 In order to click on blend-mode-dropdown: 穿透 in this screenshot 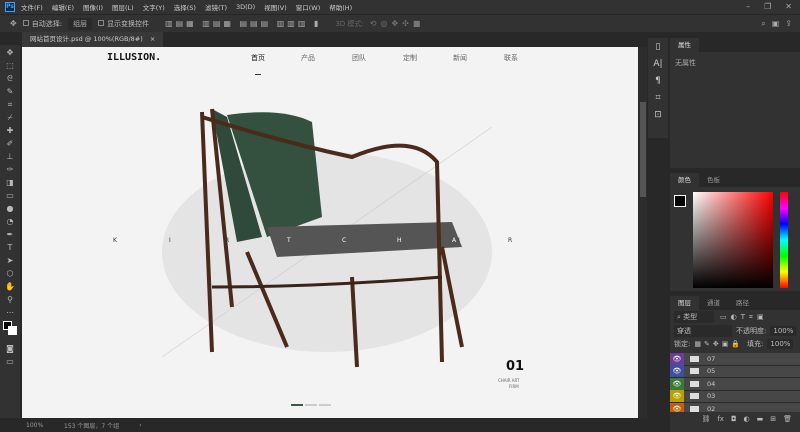, I will do `click(703, 330)`.